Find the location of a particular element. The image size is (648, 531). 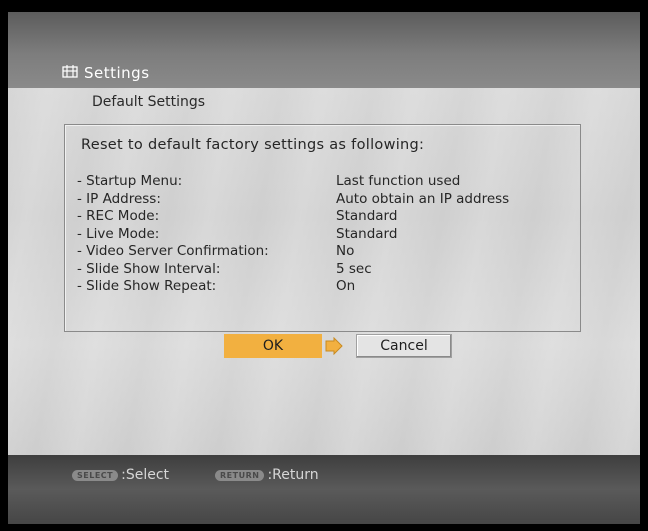

header-band: Settings is located at coordinates (324, 50).